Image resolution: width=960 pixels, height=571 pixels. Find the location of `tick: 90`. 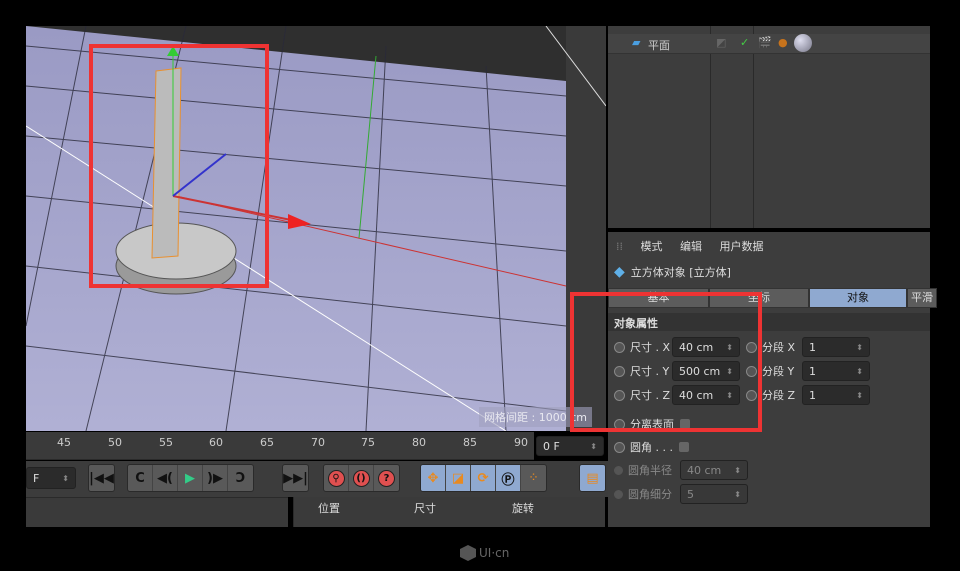

tick: 90 is located at coordinates (521, 442).